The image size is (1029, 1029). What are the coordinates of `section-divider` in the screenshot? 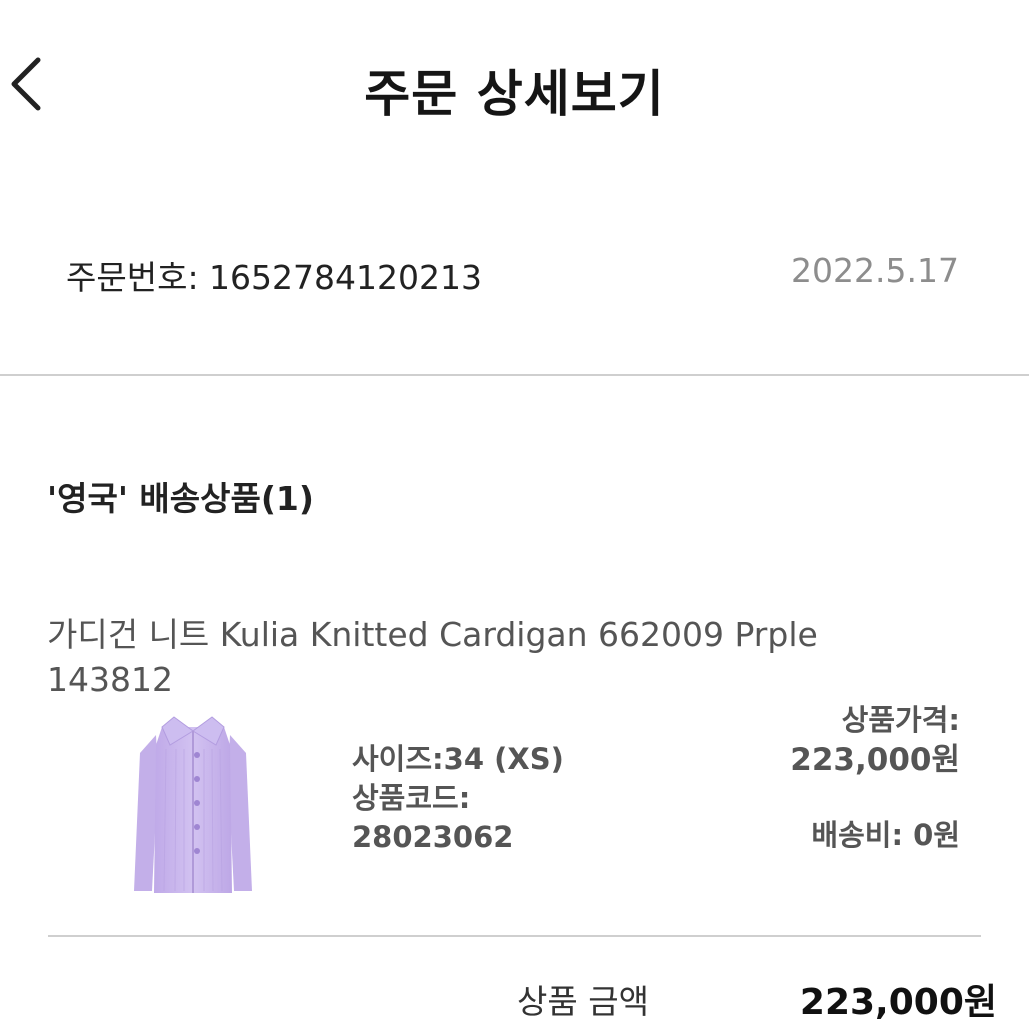 It's located at (514, 375).